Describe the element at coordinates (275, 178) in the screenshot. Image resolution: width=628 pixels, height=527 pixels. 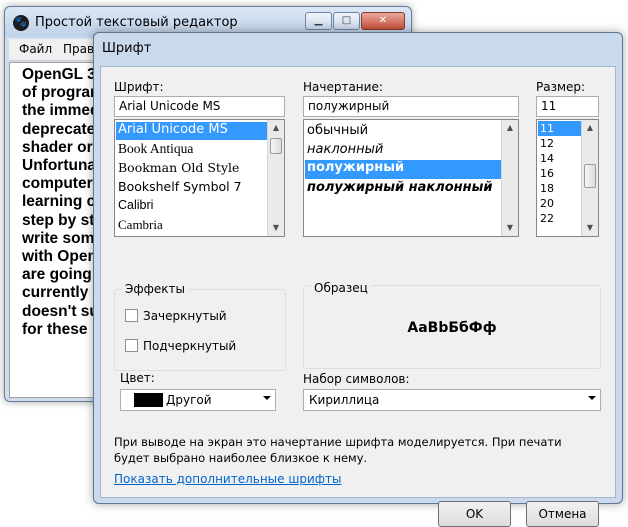
I see `font-list-scrollbar: ▲ ▼` at that location.